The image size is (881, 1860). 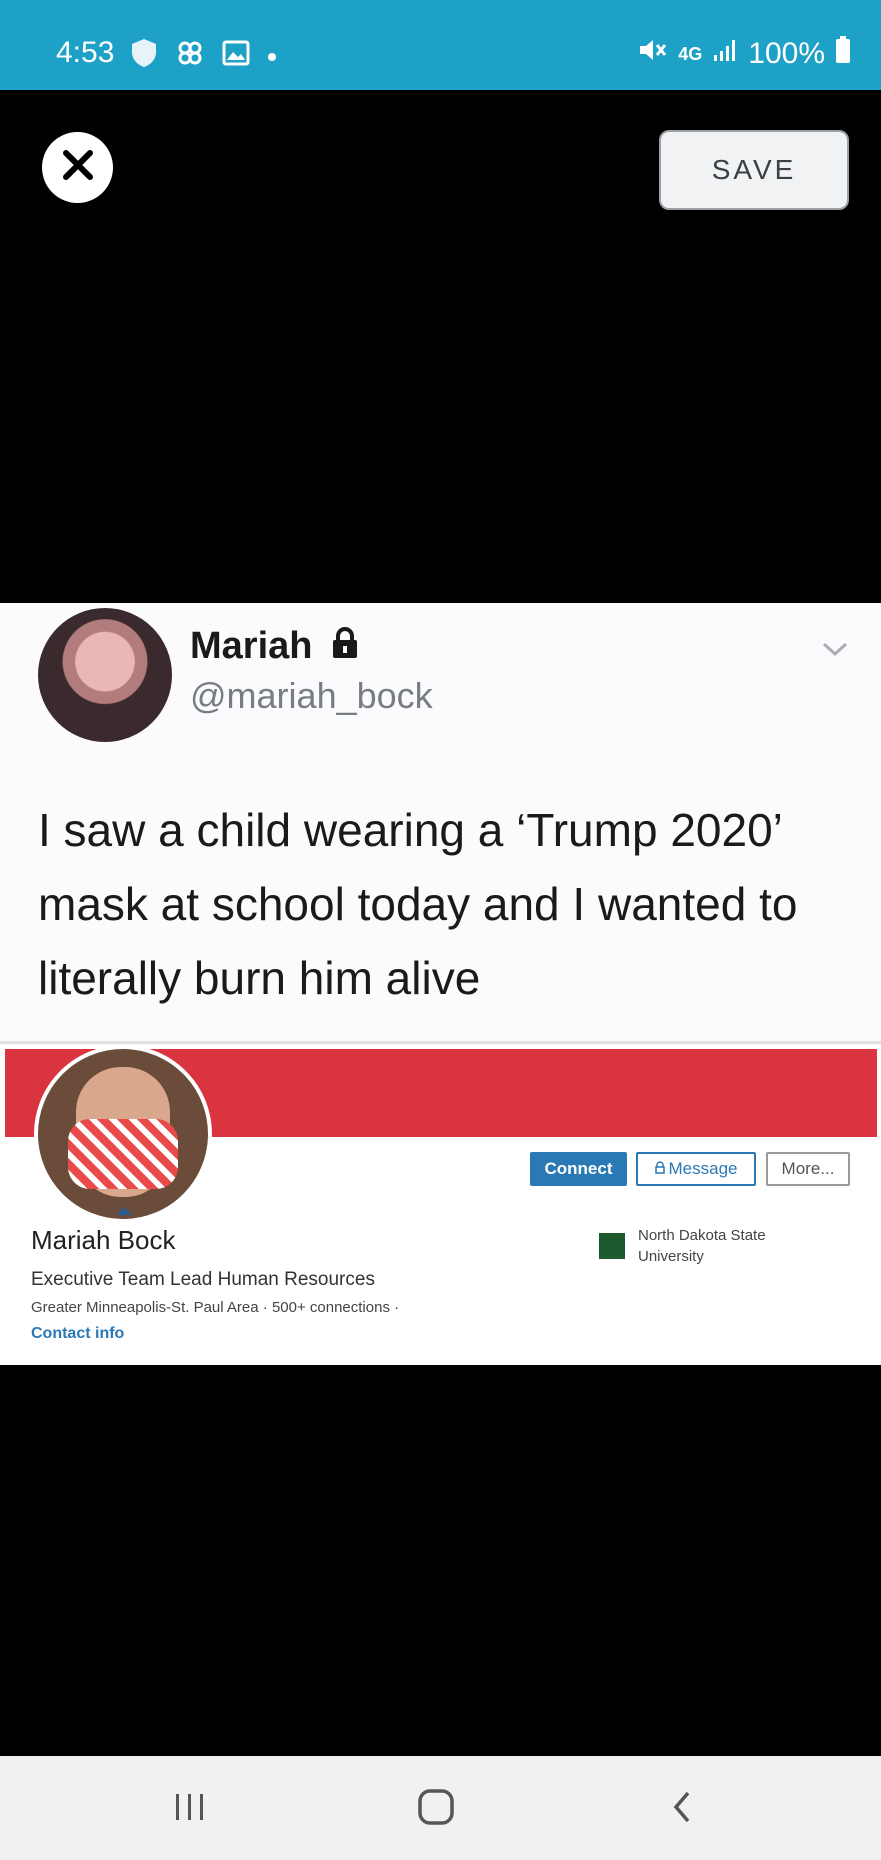 What do you see at coordinates (659, 1169) in the screenshot?
I see `lock-small-icon` at bounding box center [659, 1169].